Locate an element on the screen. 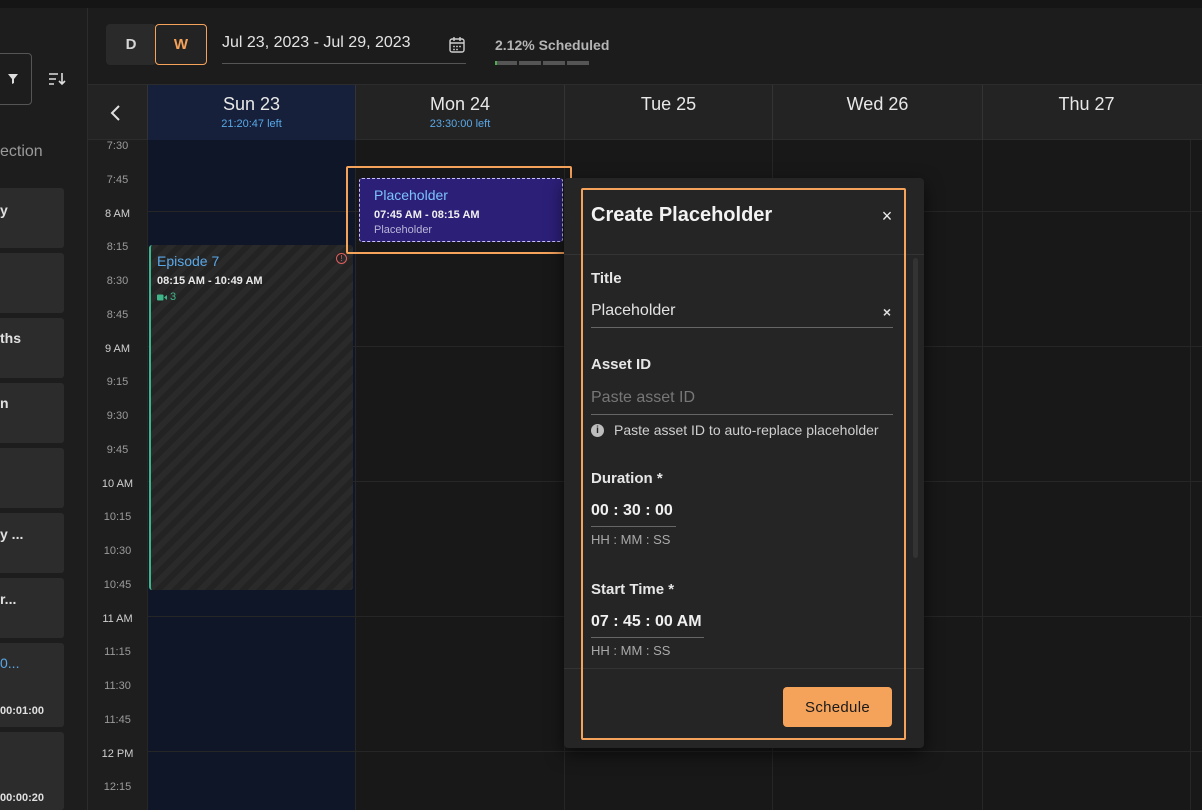 This screenshot has width=1202, height=810. video-camera-icon is located at coordinates (162, 297).